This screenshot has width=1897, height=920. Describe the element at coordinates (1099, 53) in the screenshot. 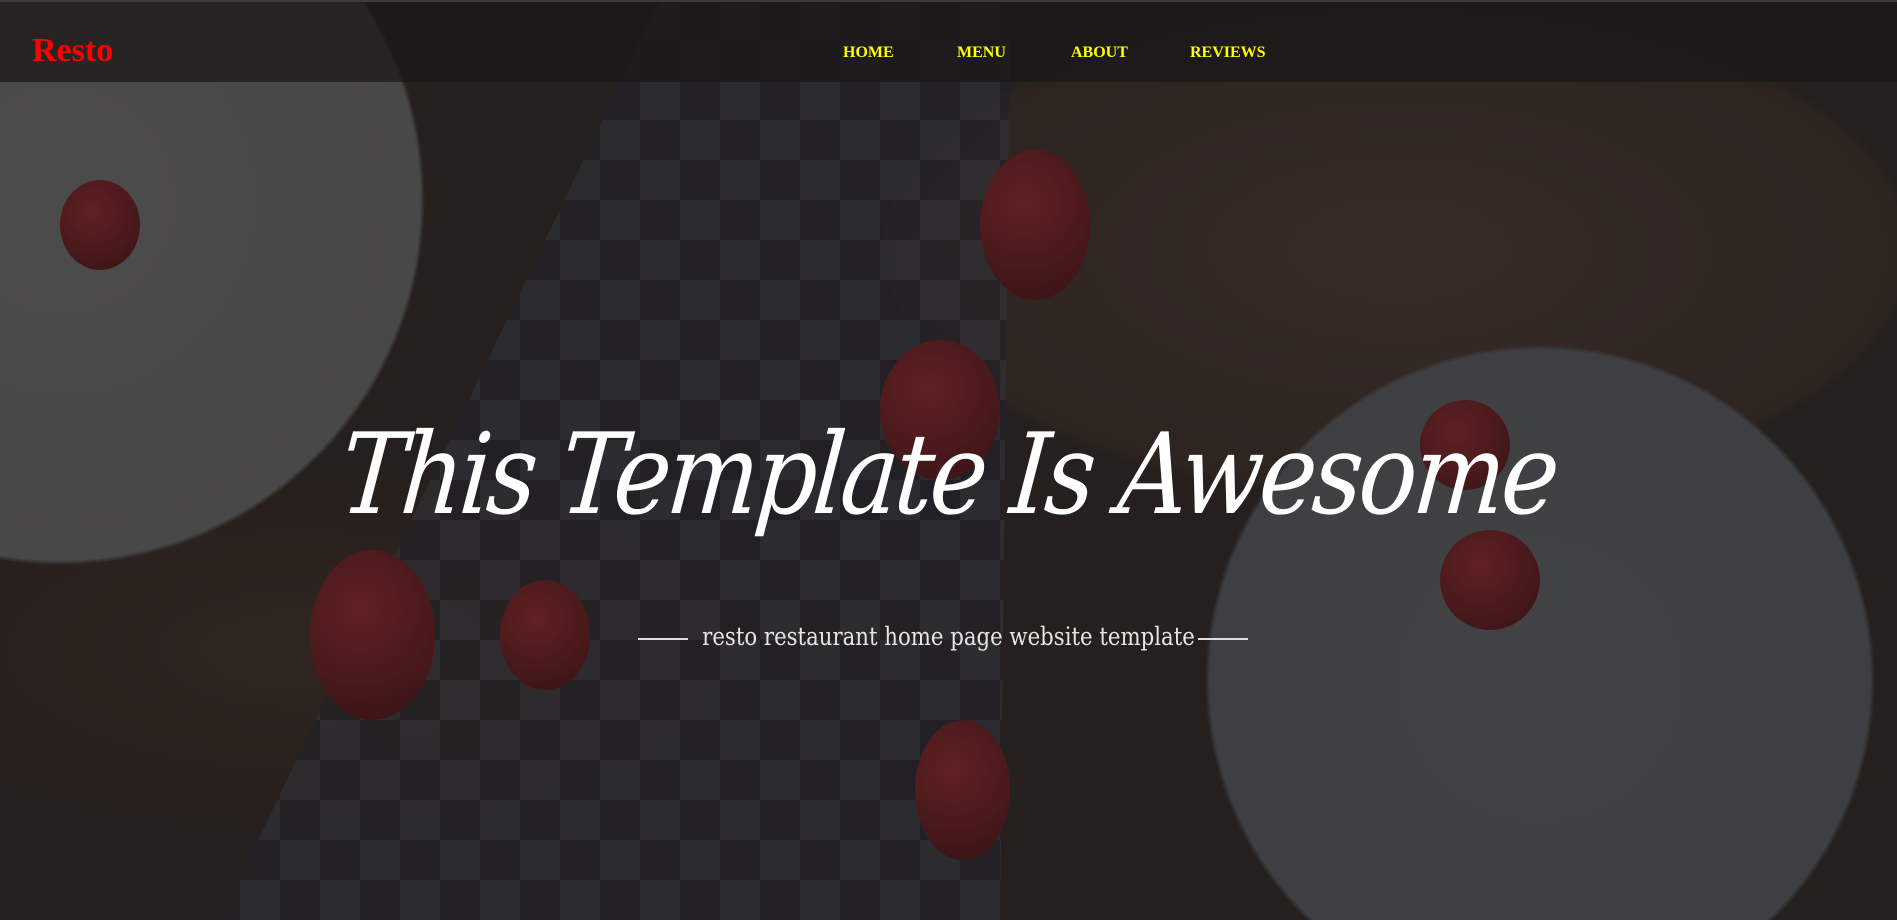

I see `nav-about: ABOUT` at that location.